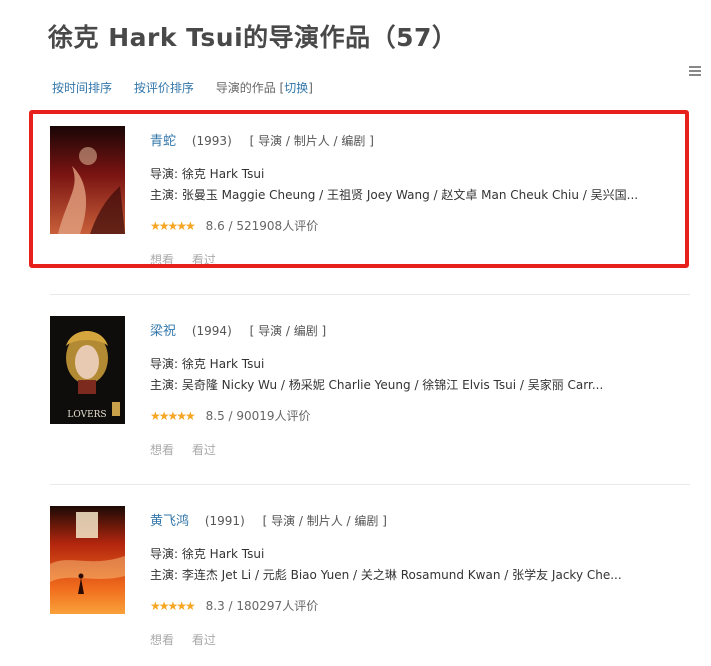  I want to click on rating-value: 8.3 / 180297人评价, so click(262, 606).